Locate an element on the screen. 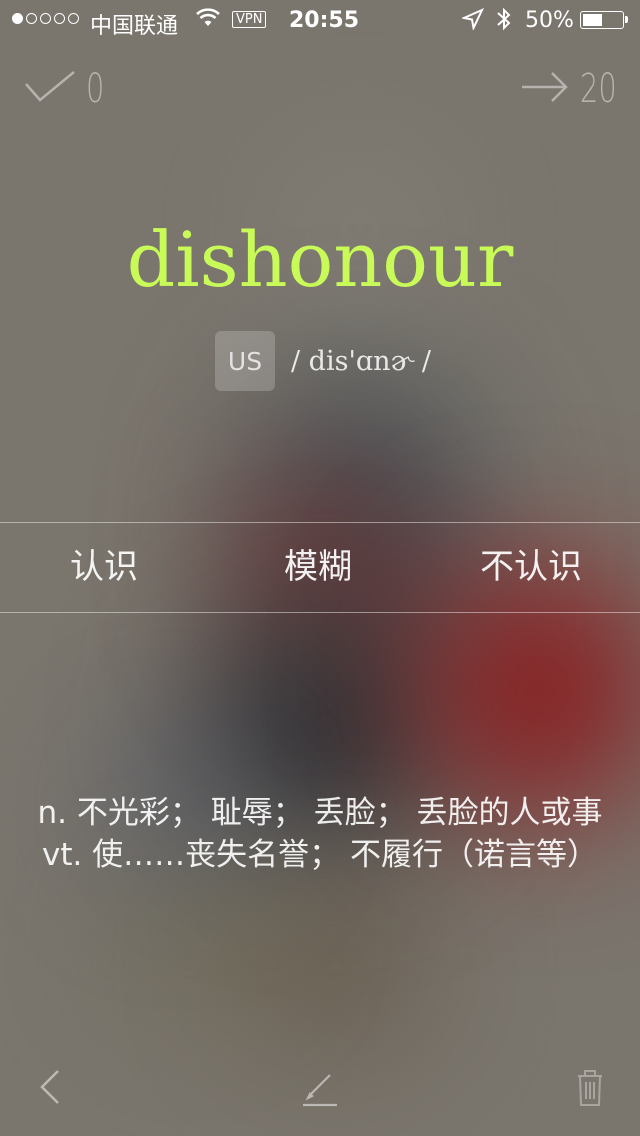 The image size is (640, 1136). known-count: 0 is located at coordinates (95, 89).